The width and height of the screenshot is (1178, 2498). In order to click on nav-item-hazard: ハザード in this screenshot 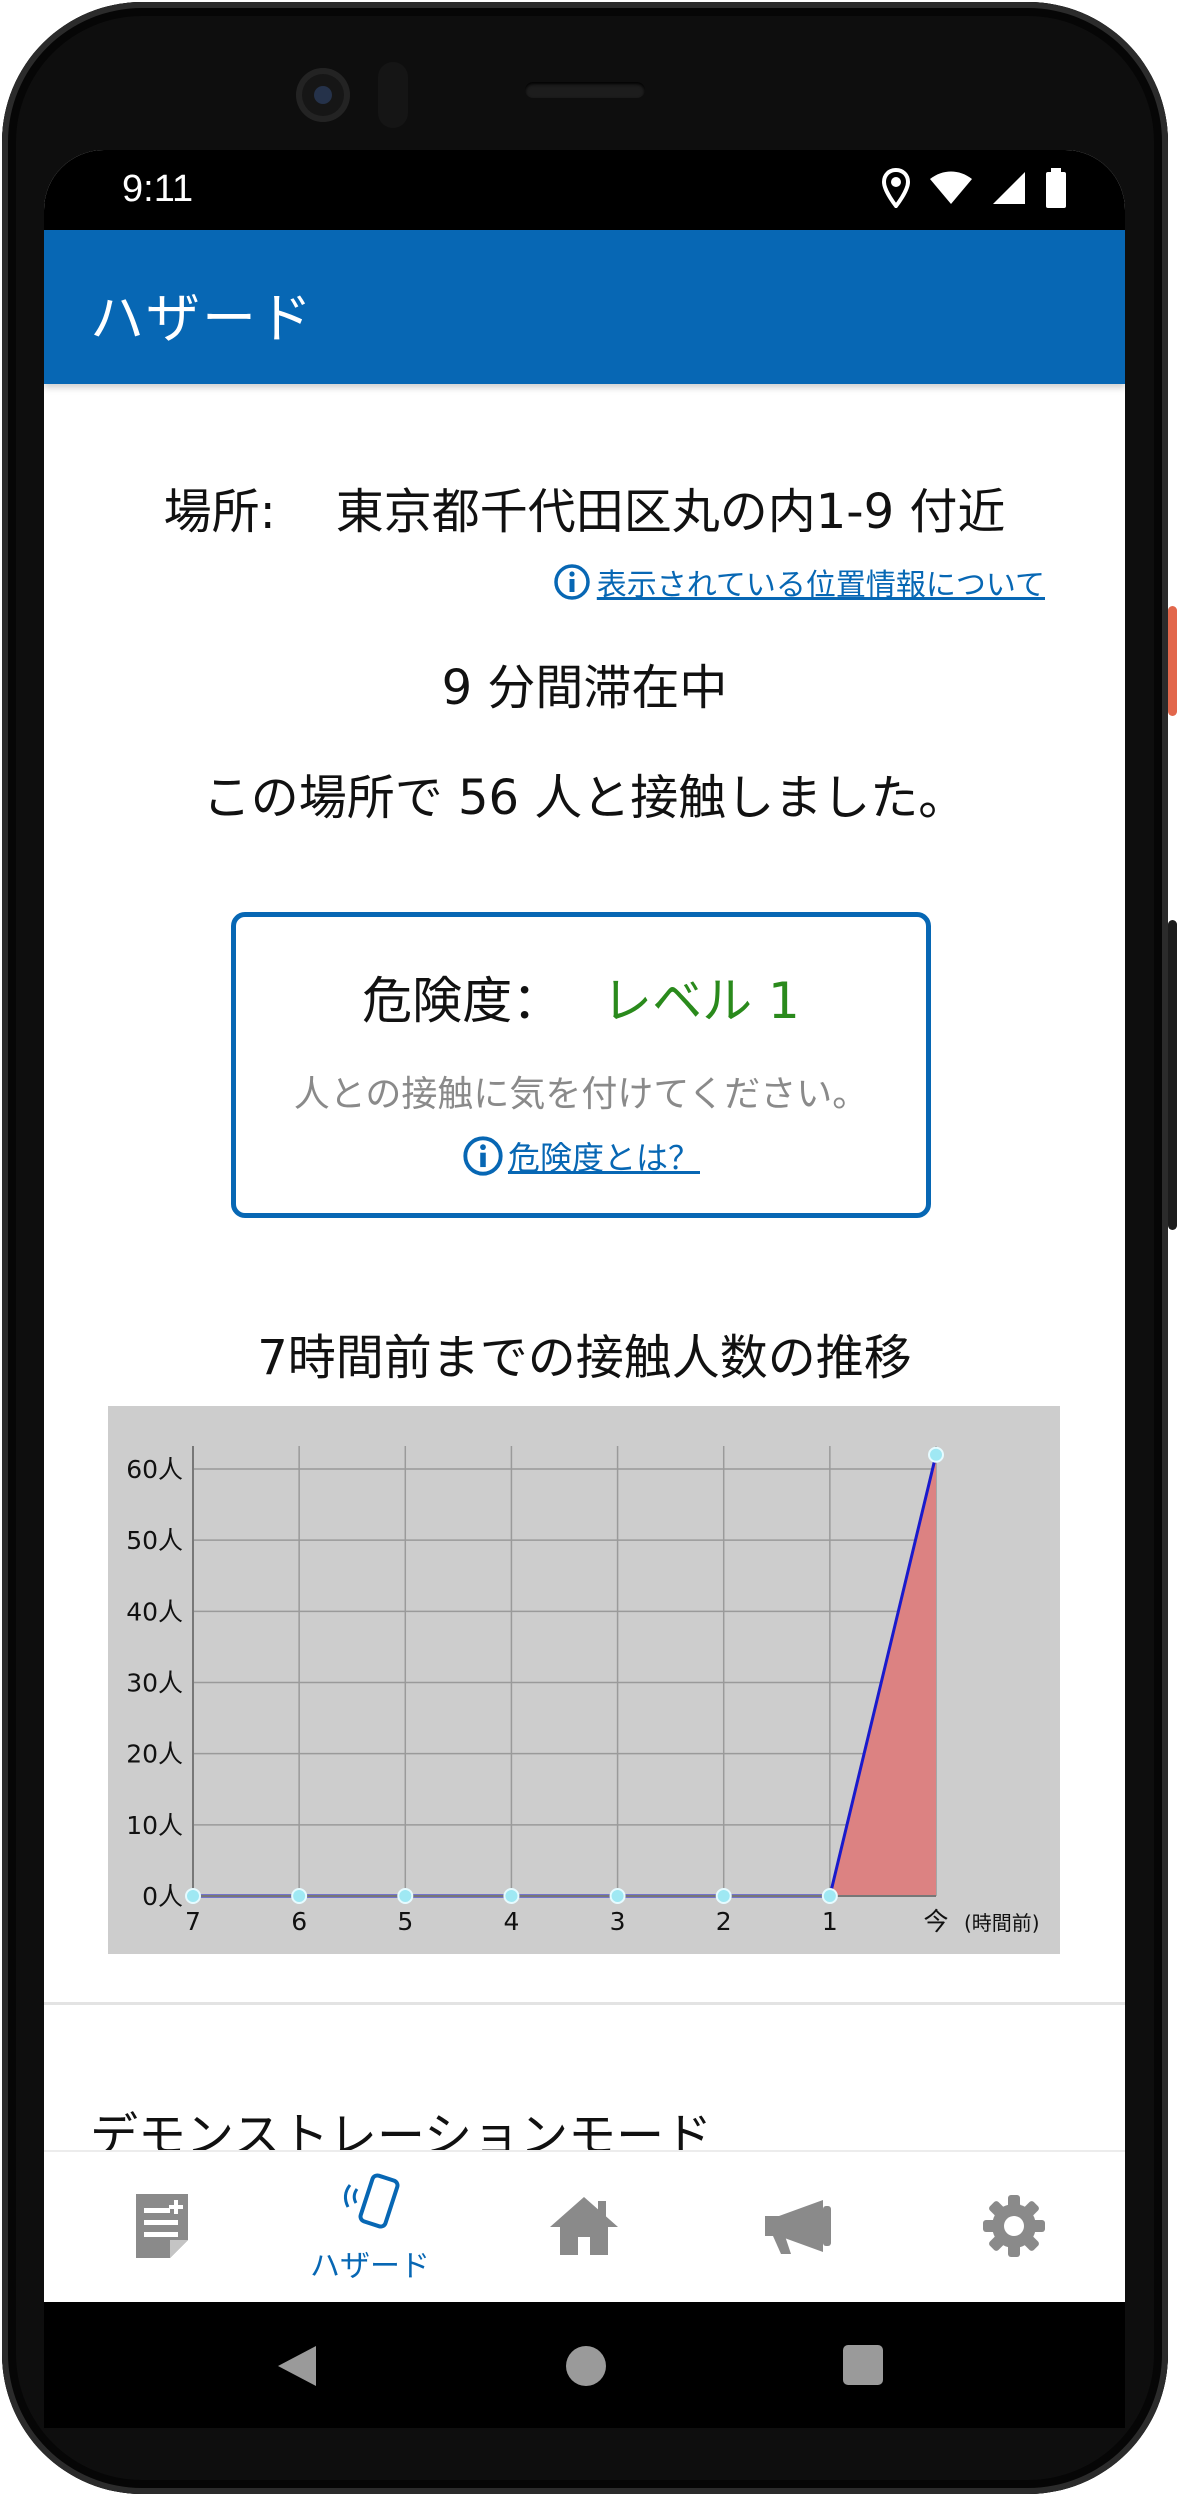, I will do `click(370, 2228)`.